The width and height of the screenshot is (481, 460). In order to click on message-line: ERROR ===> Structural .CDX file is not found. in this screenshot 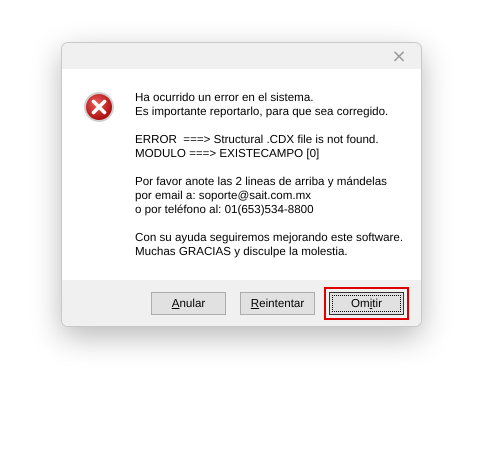, I will do `click(257, 140)`.